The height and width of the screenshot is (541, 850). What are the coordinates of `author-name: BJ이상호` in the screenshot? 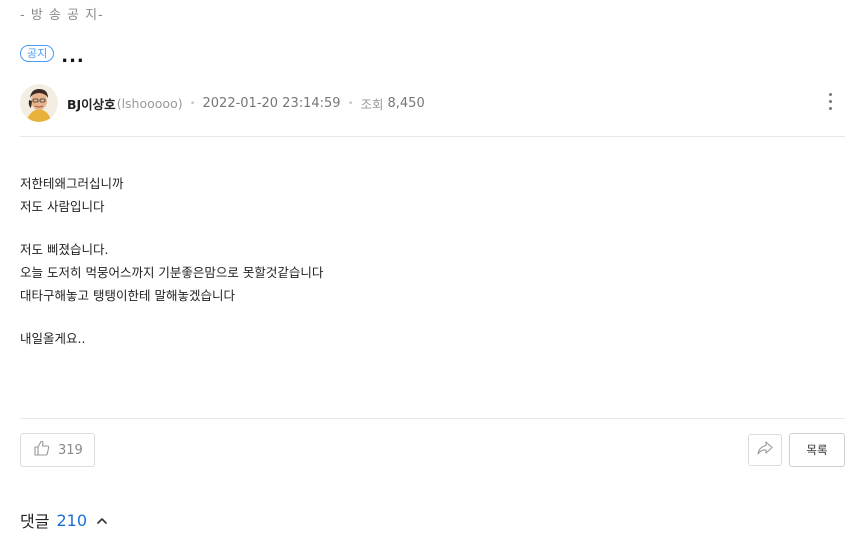 It's located at (91, 103).